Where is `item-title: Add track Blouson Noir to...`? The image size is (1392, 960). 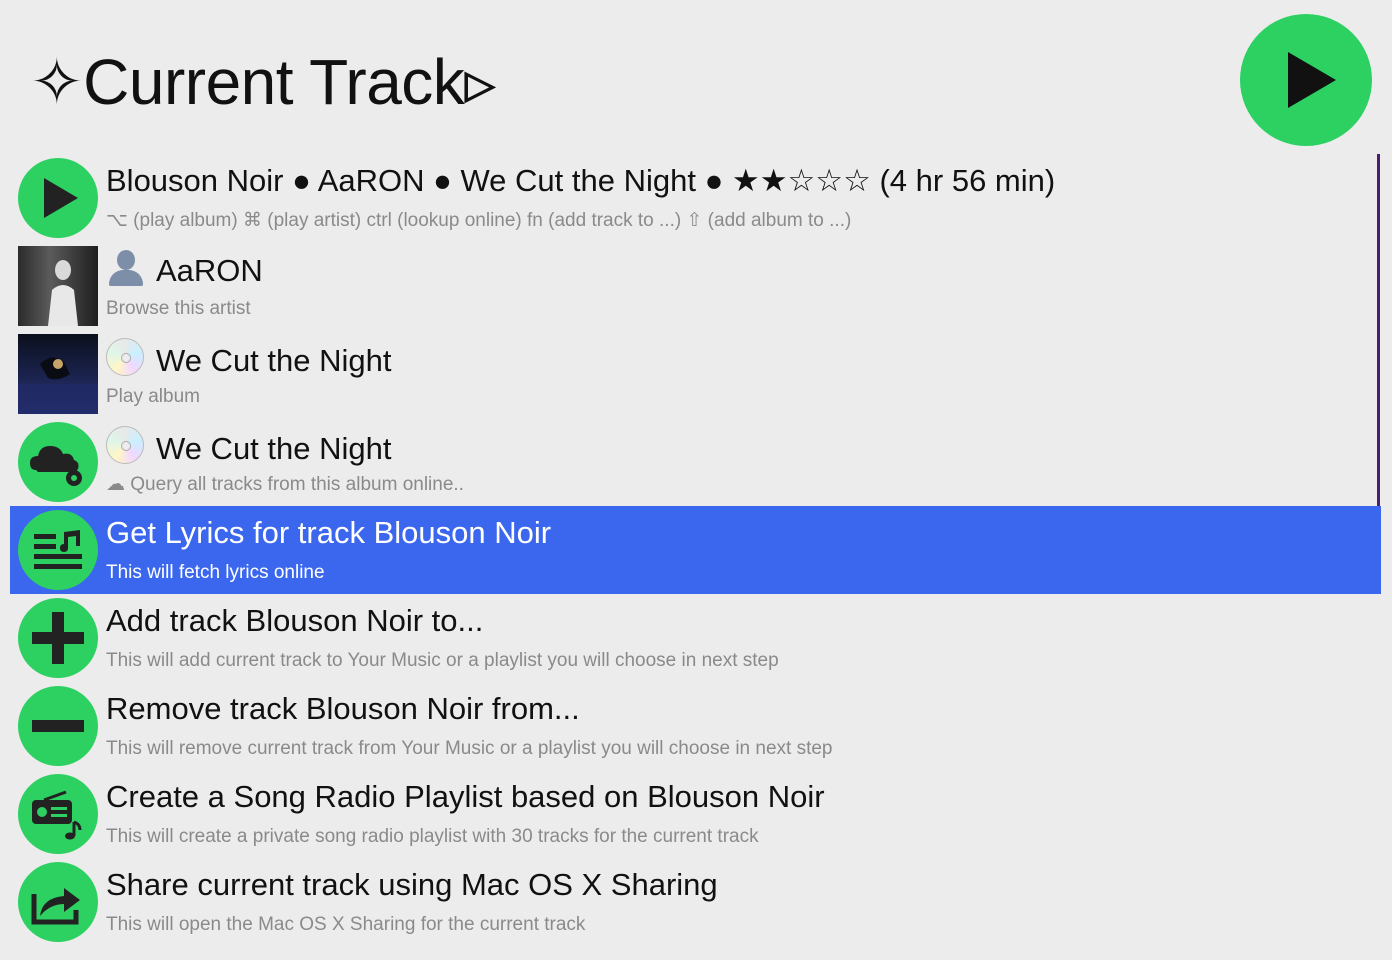 item-title: Add track Blouson Noir to... is located at coordinates (295, 620).